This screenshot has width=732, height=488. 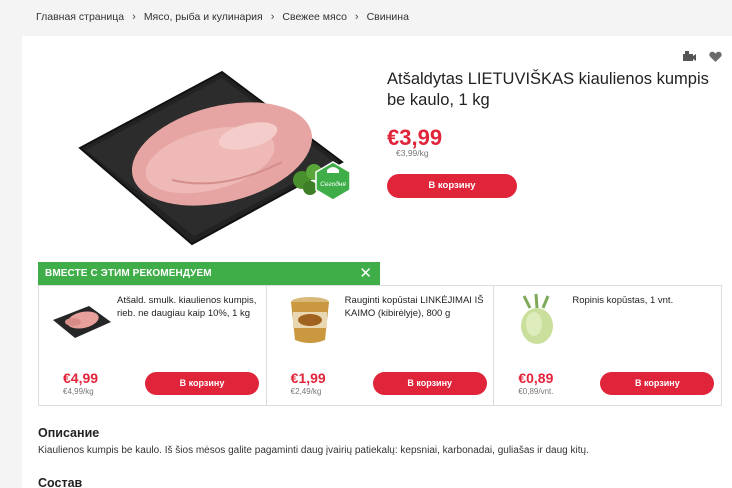 I want to click on recommendations-header: ВМЕСТЕ С ЭТИМ РЕКОМЕНДУЕМ ✕, so click(x=209, y=273).